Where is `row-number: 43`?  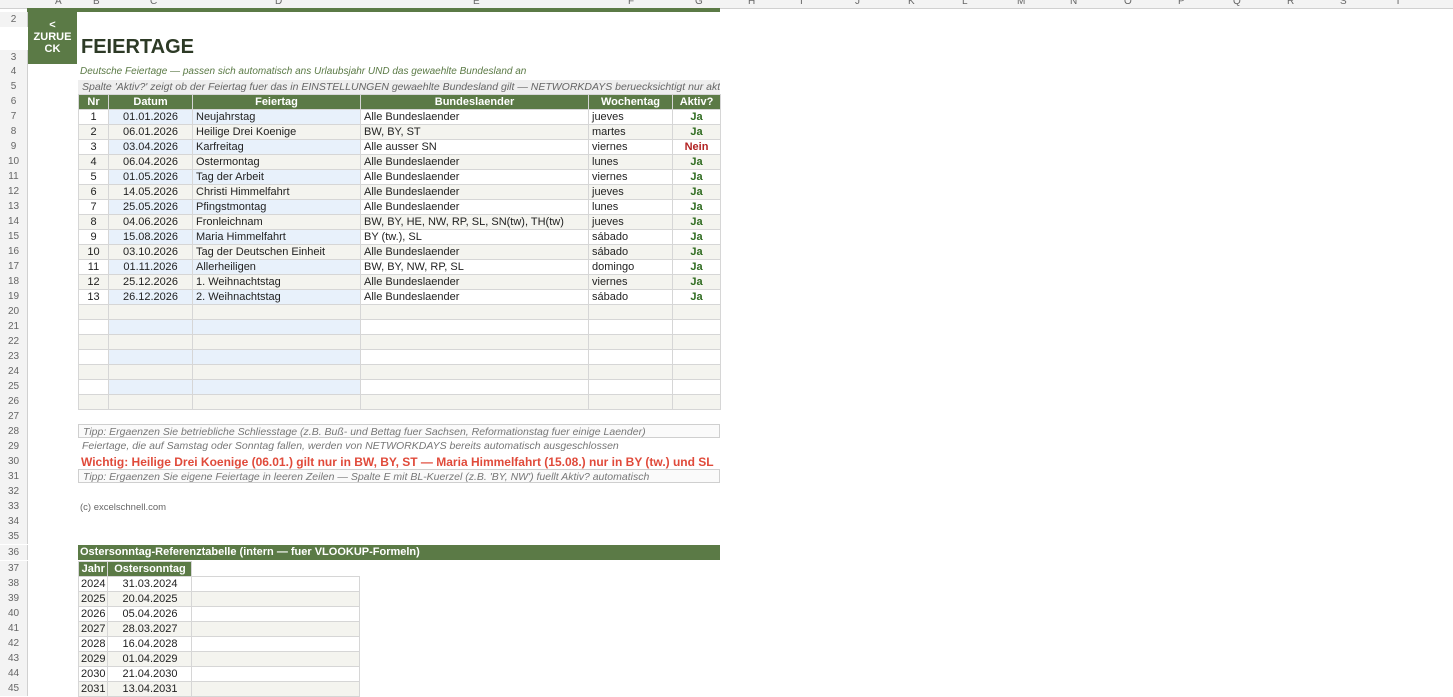
row-number: 43 is located at coordinates (14, 658).